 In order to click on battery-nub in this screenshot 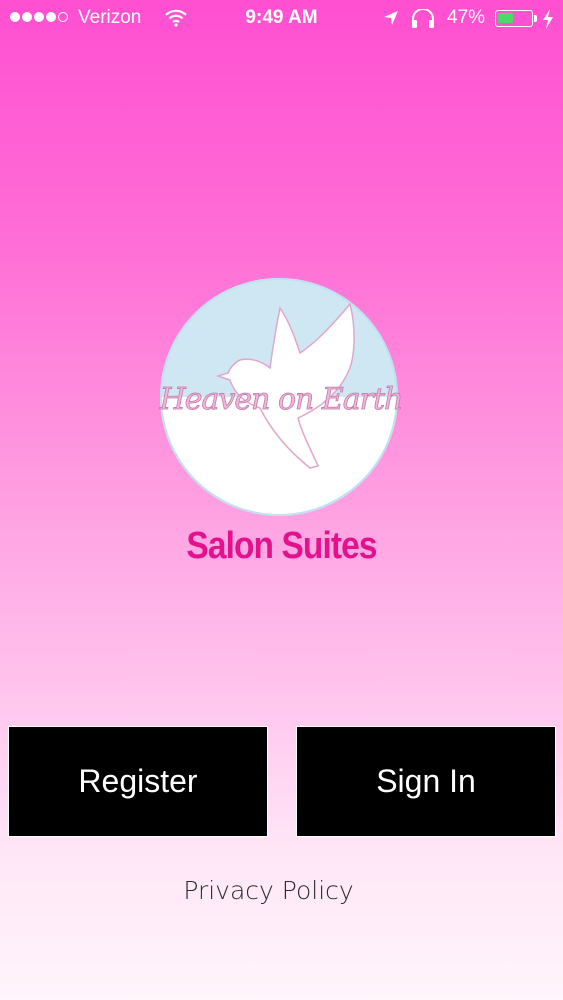, I will do `click(535, 18)`.